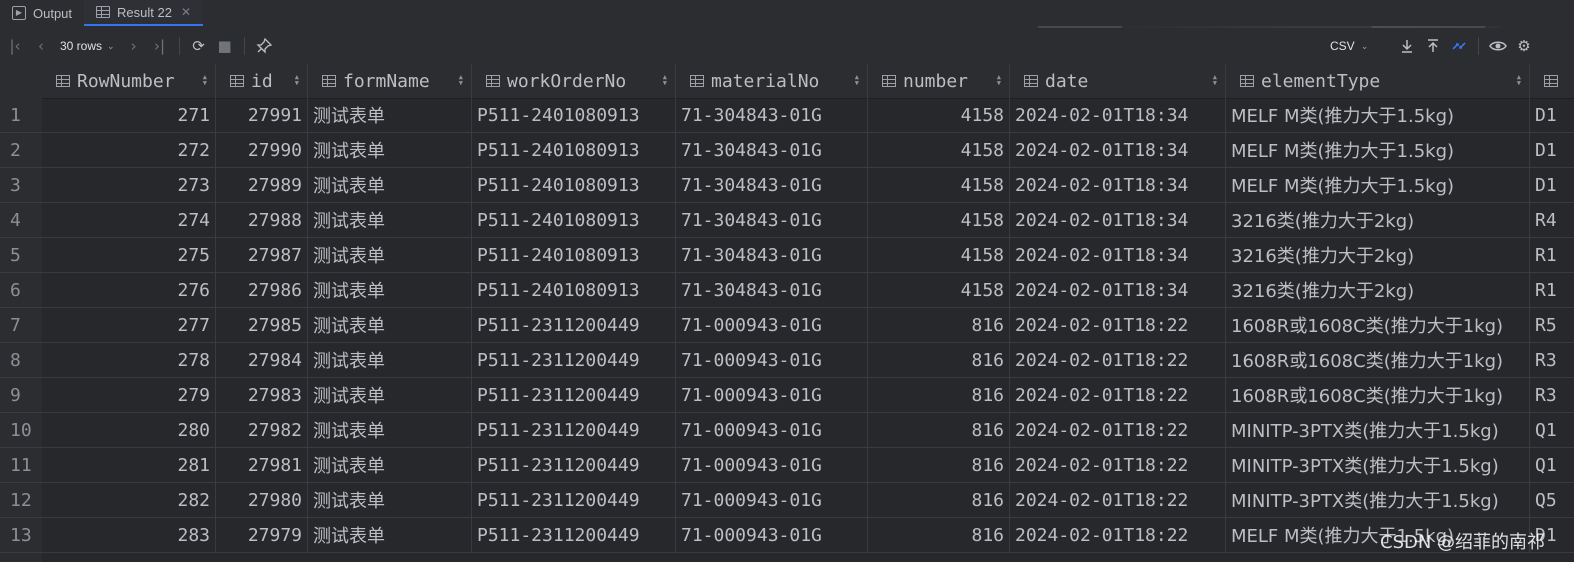 This screenshot has height=562, width=1574. What do you see at coordinates (129, 255) in the screenshot?
I see `table-cell-rownumber: 275` at bounding box center [129, 255].